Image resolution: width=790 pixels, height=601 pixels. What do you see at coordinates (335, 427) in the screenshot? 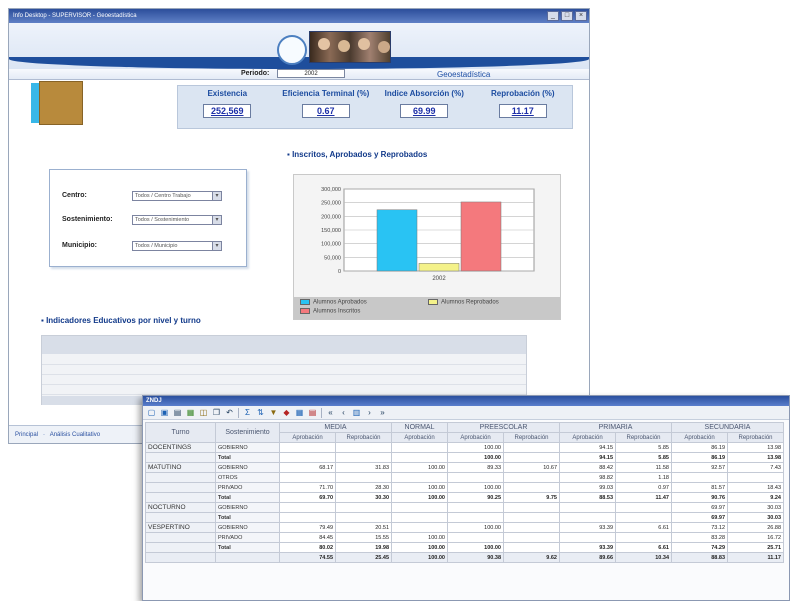
I see `header-media: MEDIA` at bounding box center [335, 427].